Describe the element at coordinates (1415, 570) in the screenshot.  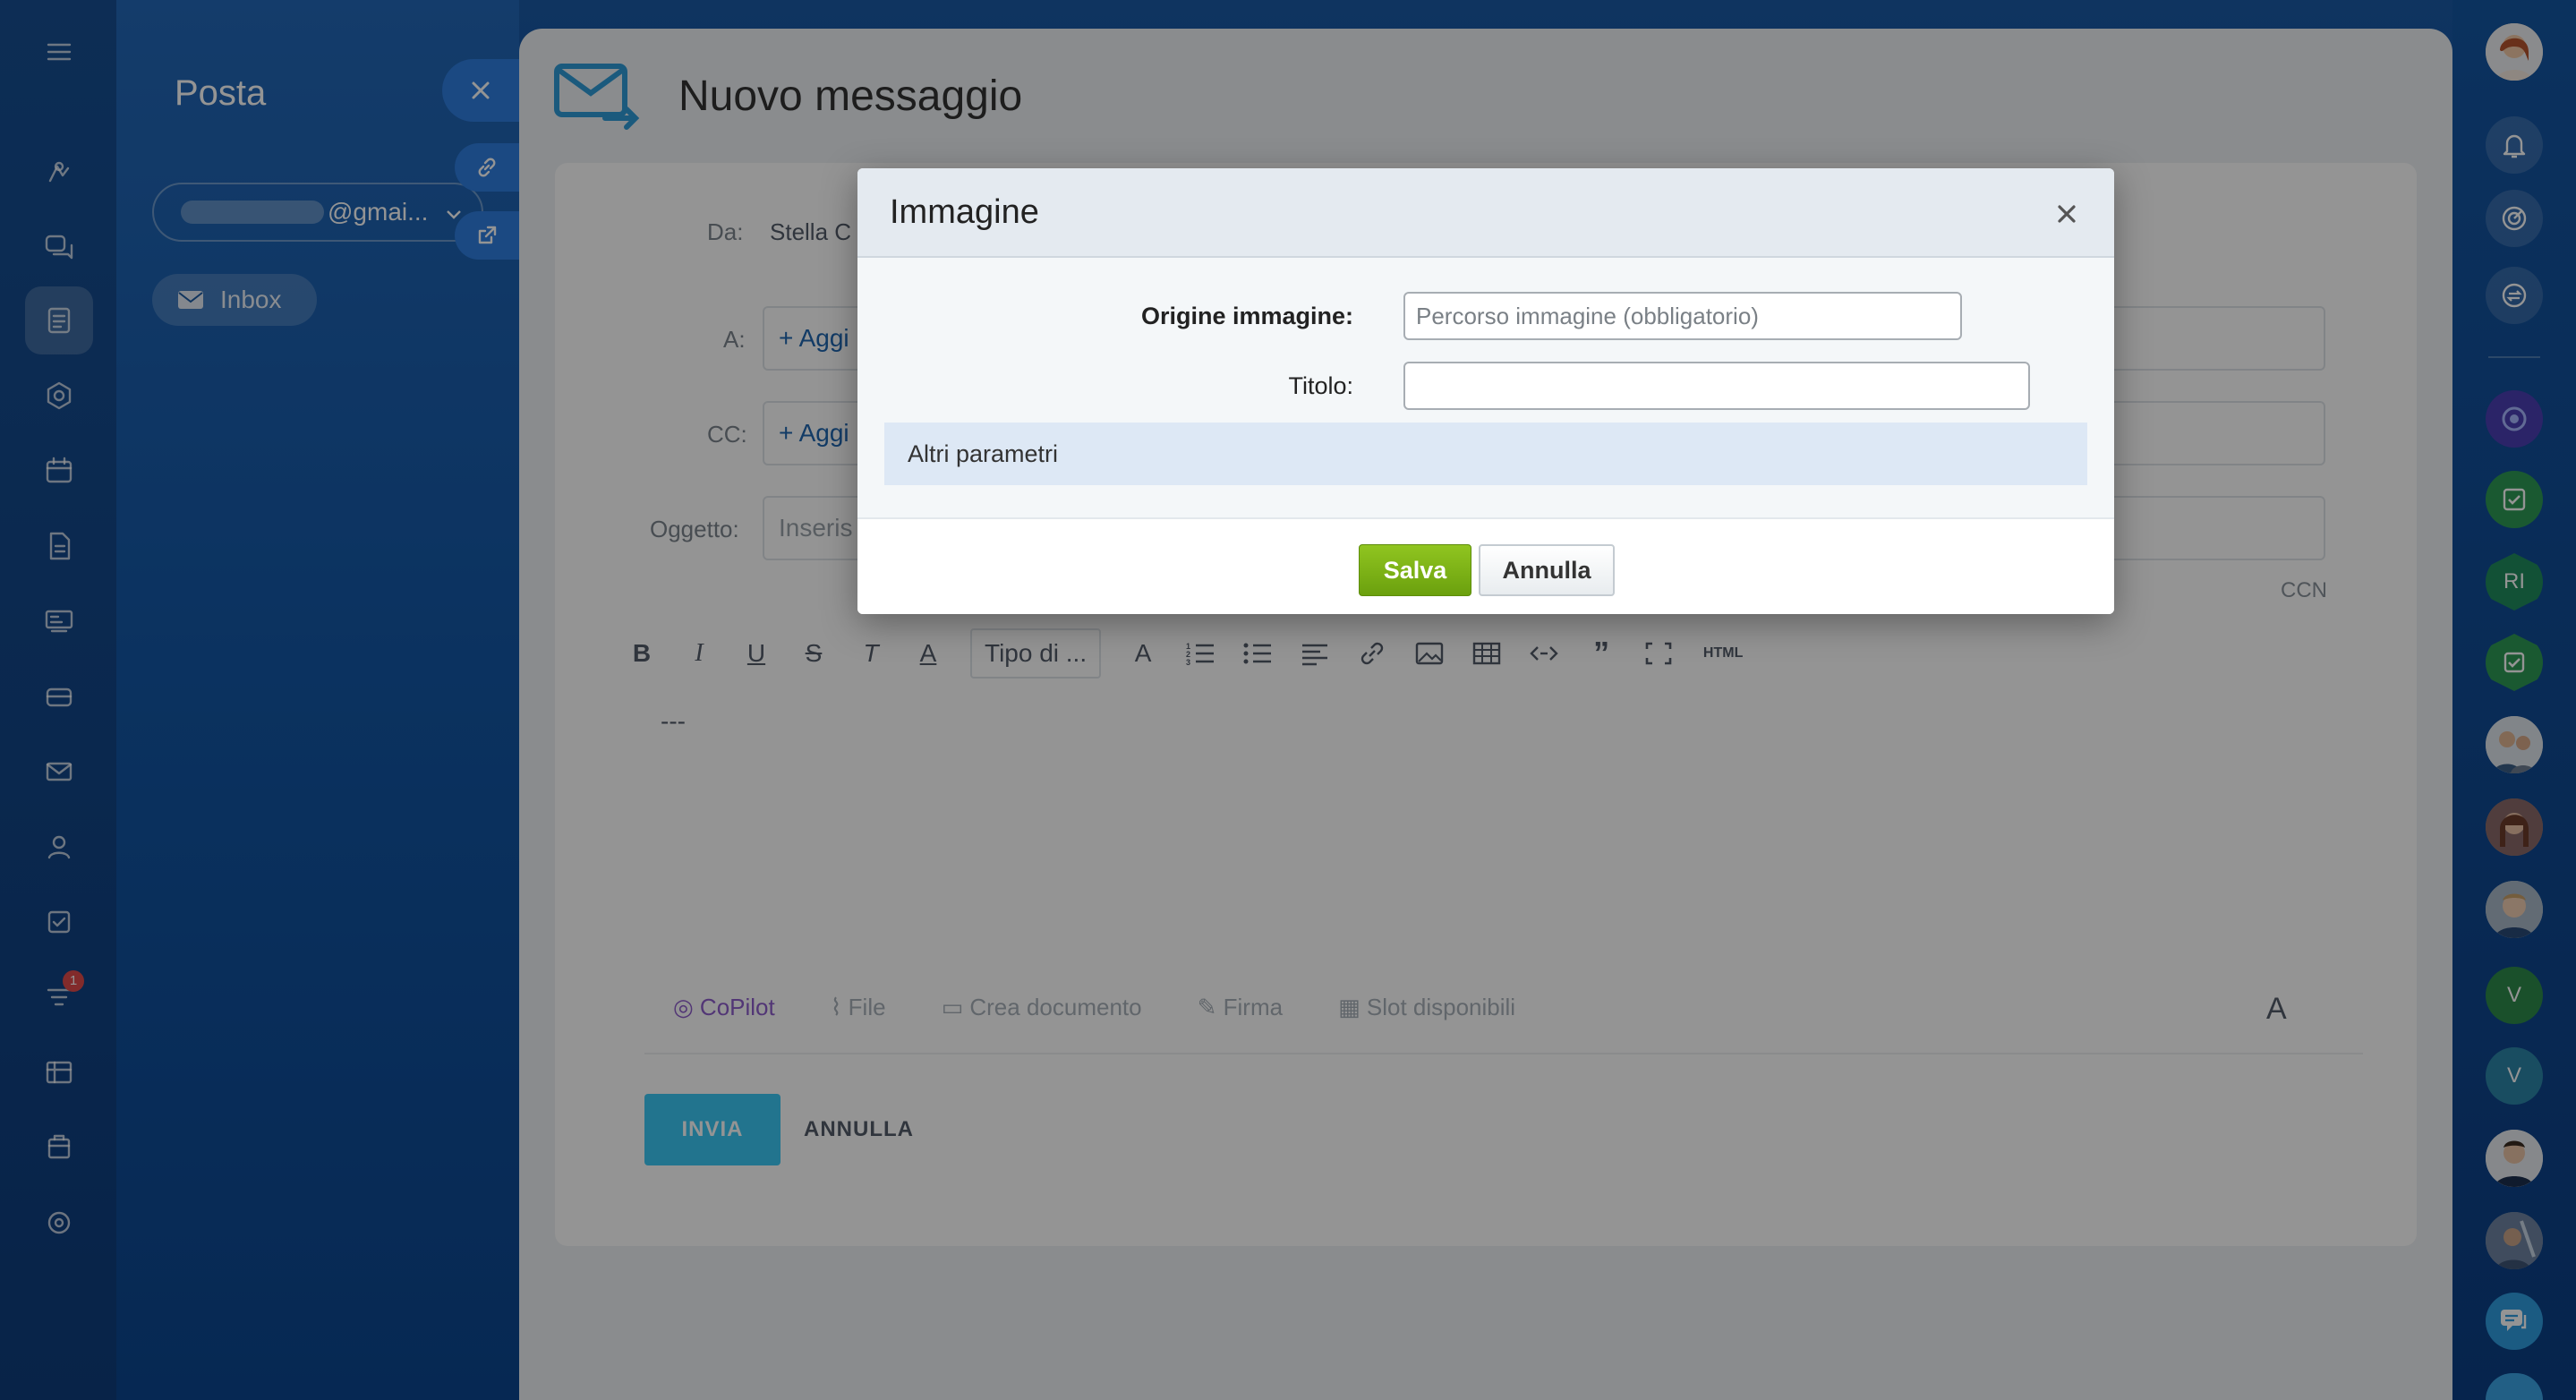
I see `save-button: Salva` at that location.